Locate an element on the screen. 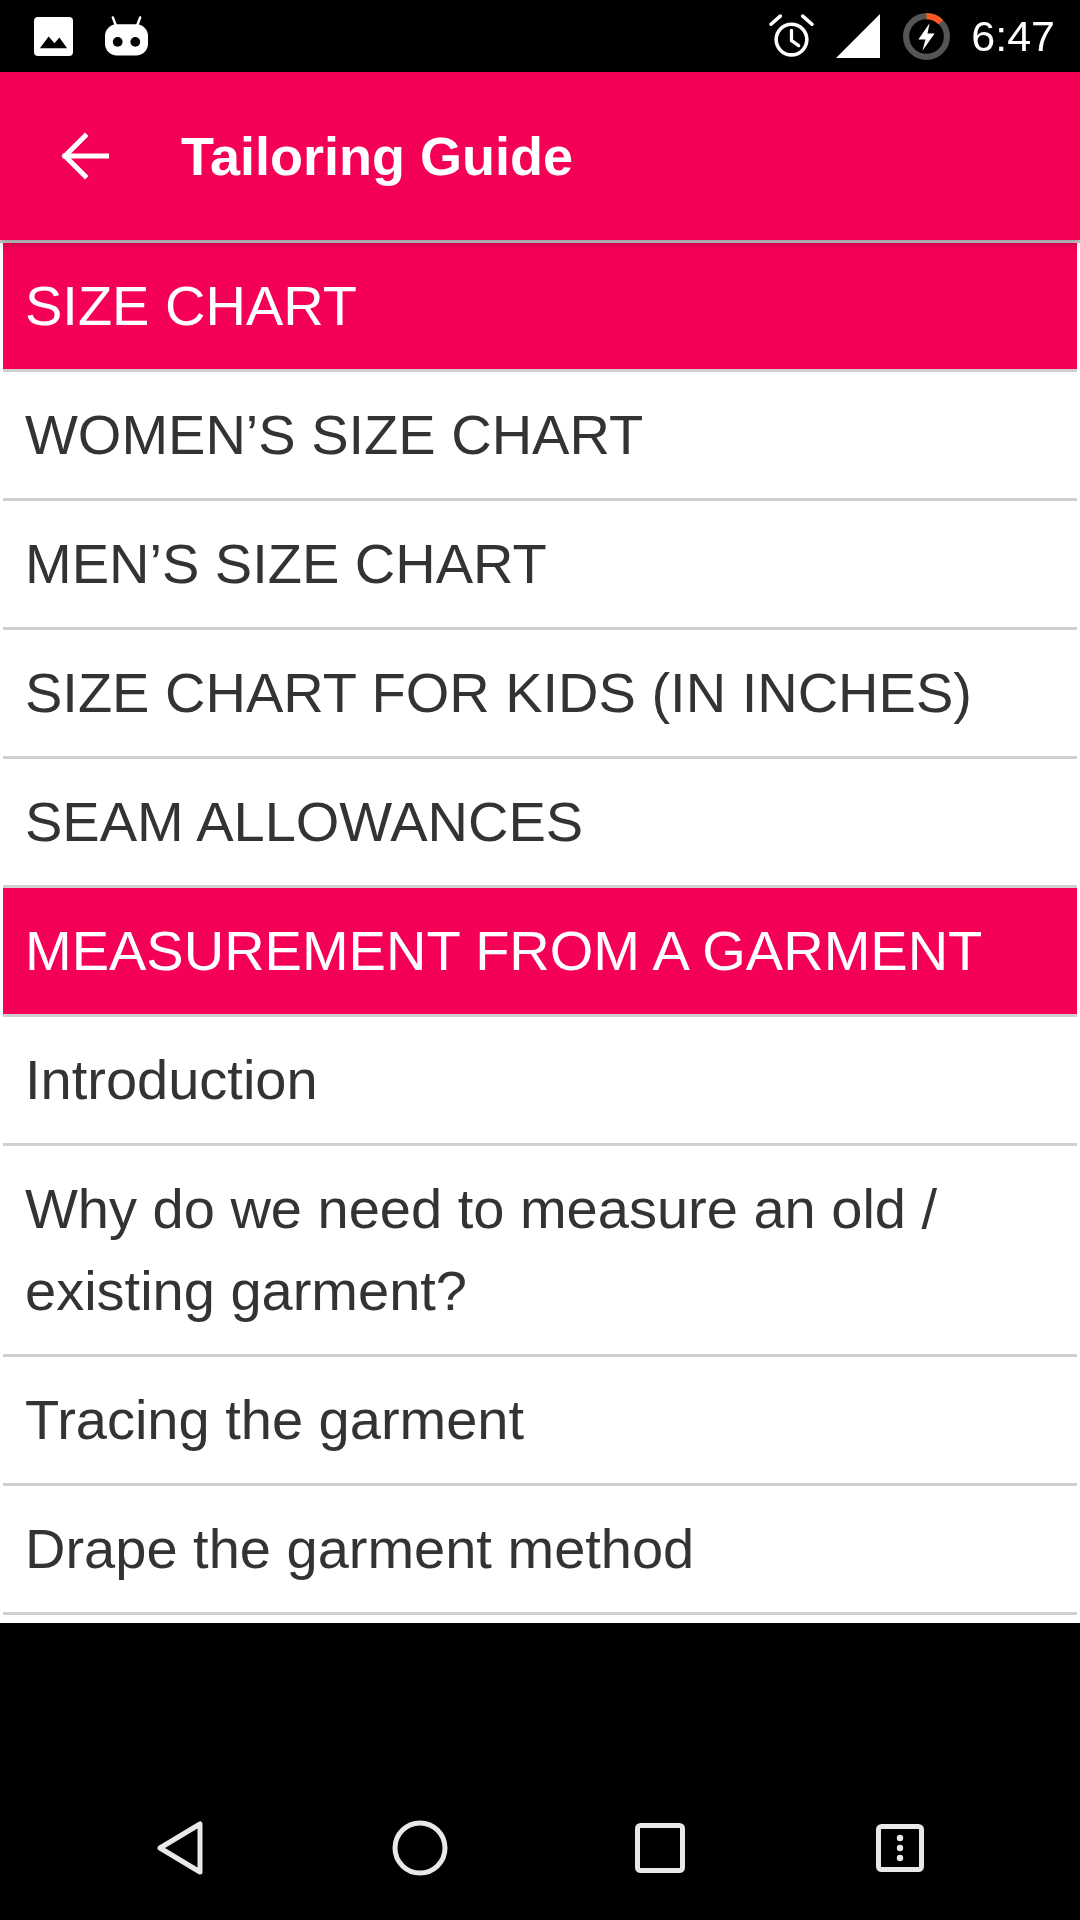 This screenshot has width=1080, height=1920. section-header: SIZE CHART is located at coordinates (540, 307).